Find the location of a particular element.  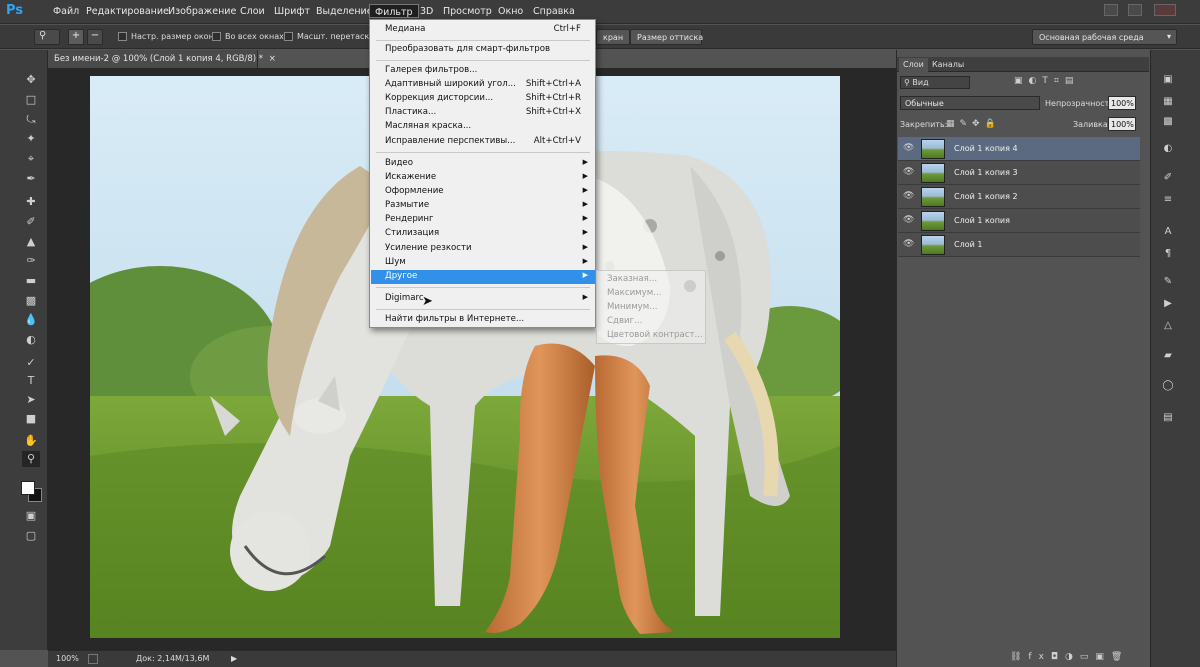

zoom-in-icon: + is located at coordinates (76, 37).